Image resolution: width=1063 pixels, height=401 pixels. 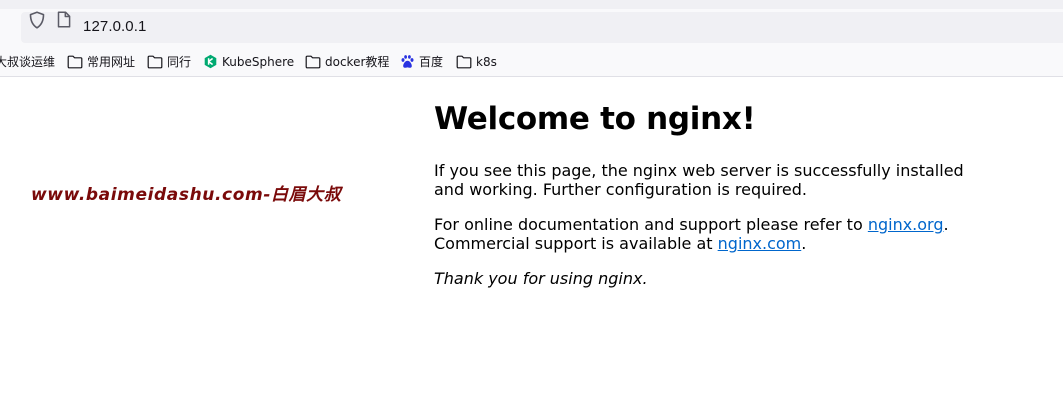 What do you see at coordinates (258, 61) in the screenshot?
I see `bookmark-label: KubeSphere` at bounding box center [258, 61].